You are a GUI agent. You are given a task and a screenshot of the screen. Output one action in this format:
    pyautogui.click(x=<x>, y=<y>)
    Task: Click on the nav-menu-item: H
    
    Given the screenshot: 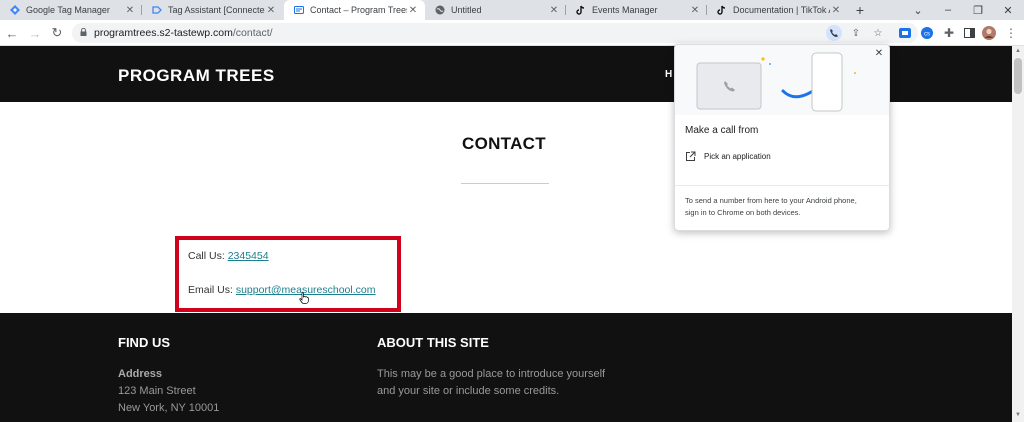 What is the action you would take?
    pyautogui.click(x=668, y=74)
    